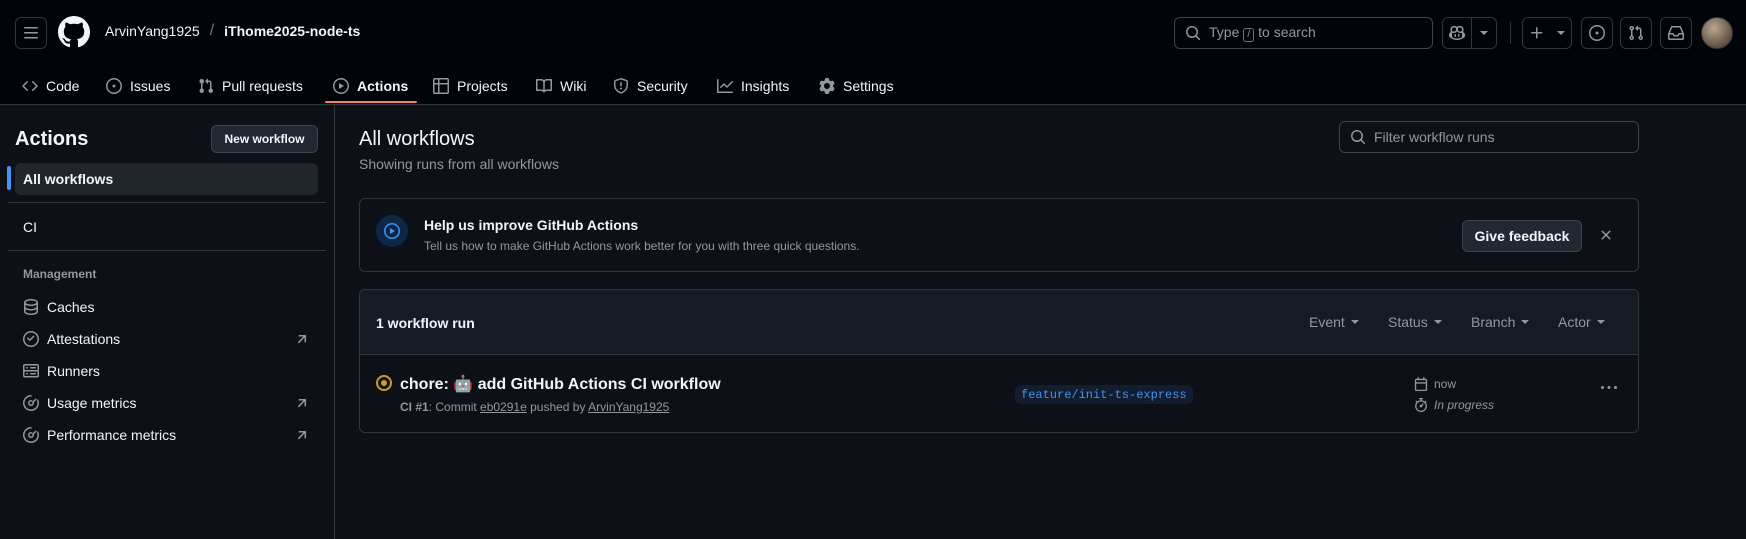  I want to click on tab-issues-label: Issues, so click(150, 85).